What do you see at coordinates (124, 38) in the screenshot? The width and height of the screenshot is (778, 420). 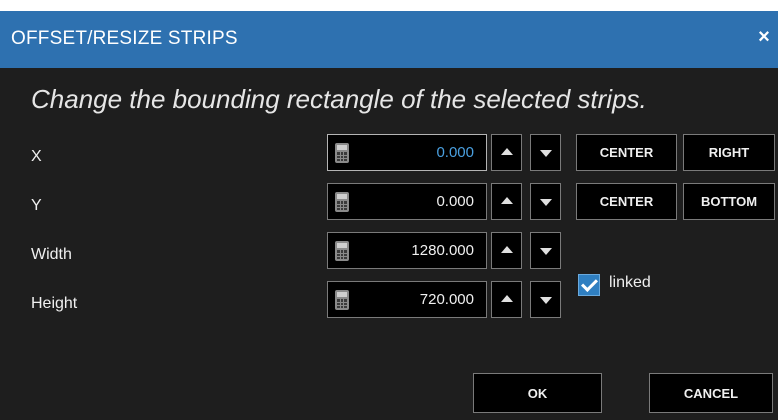 I see `dialog-title: OFFSET/RESIZE STRIPS` at bounding box center [124, 38].